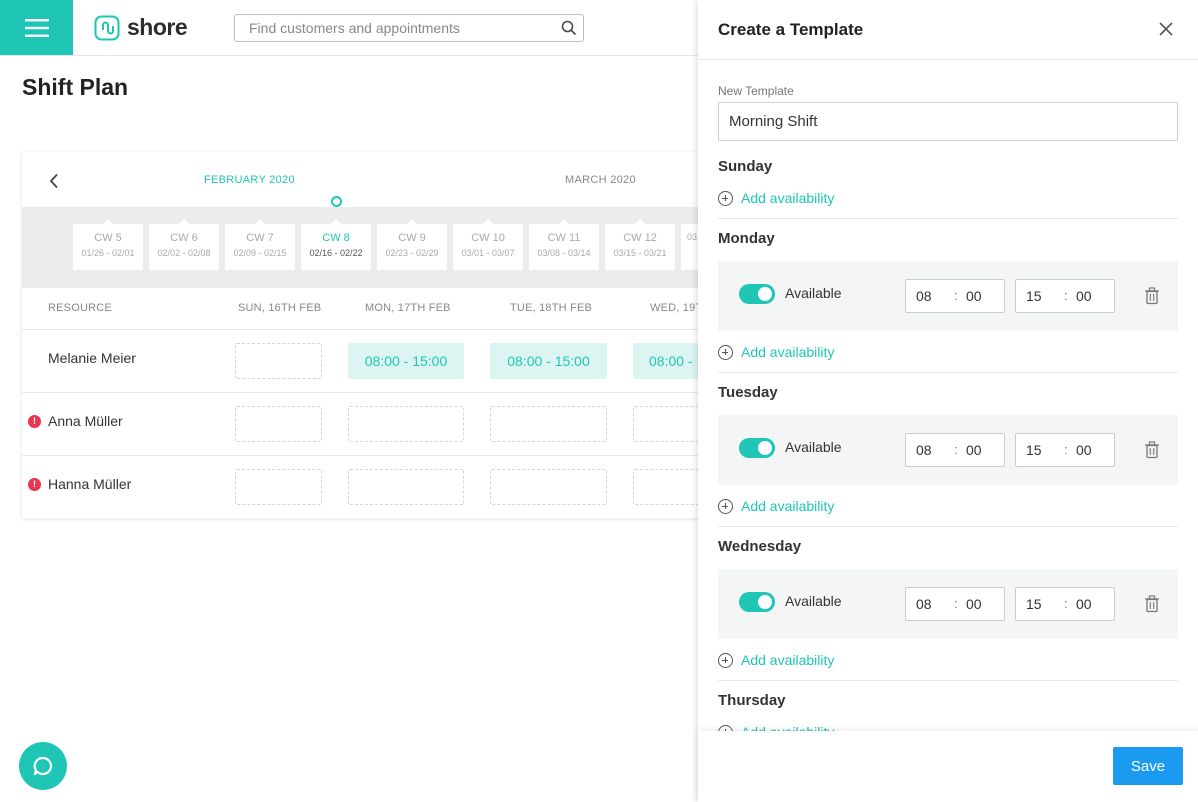 The image size is (1198, 802). Describe the element at coordinates (92, 358) in the screenshot. I see `resource-name: Melanie Meier` at that location.